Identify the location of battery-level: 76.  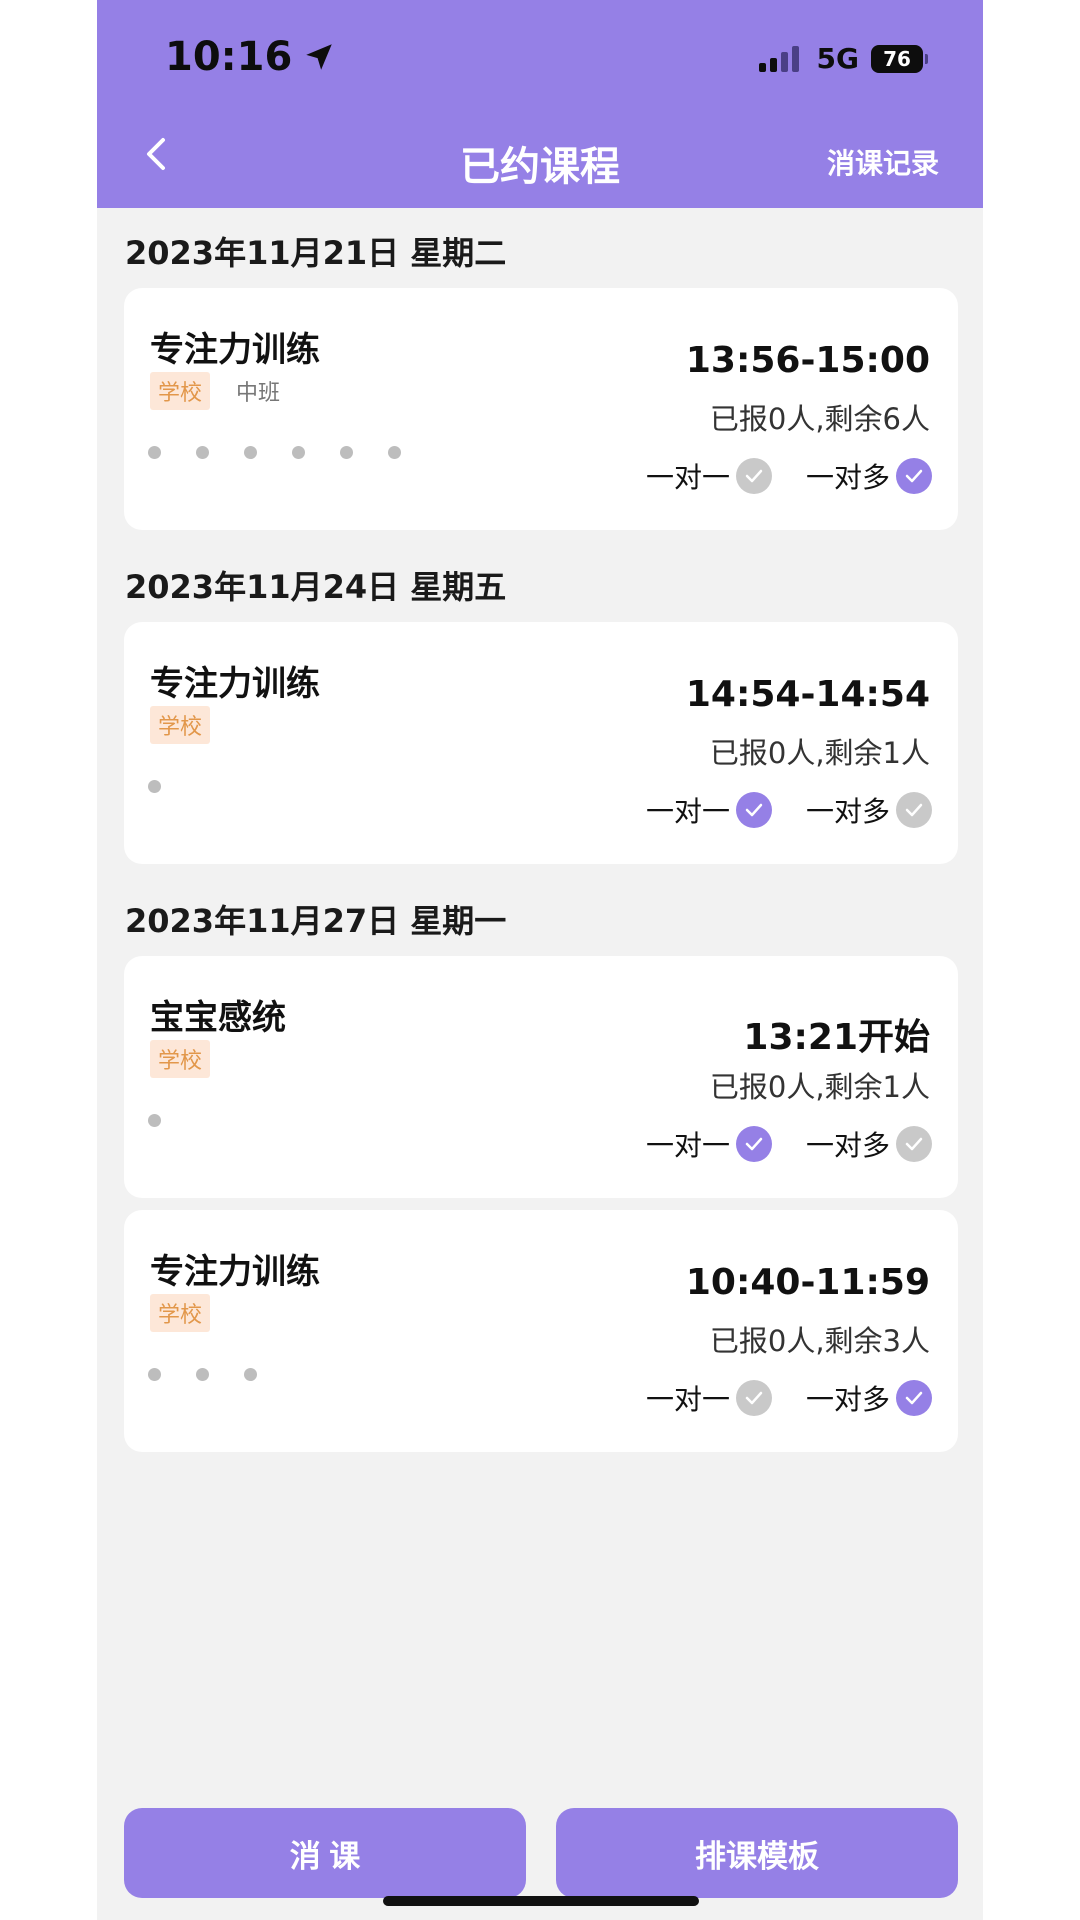
(897, 58).